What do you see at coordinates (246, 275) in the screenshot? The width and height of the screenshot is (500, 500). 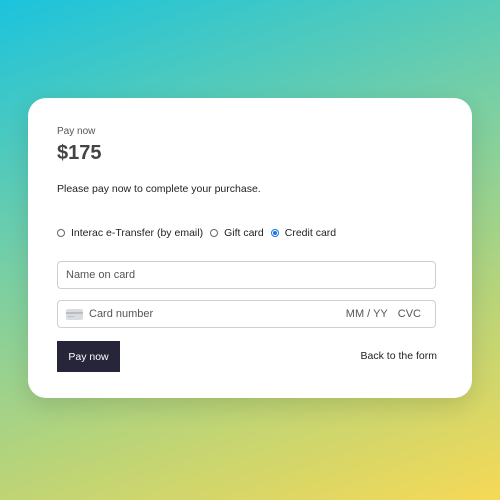 I see `name-on-card-input: Name on card` at bounding box center [246, 275].